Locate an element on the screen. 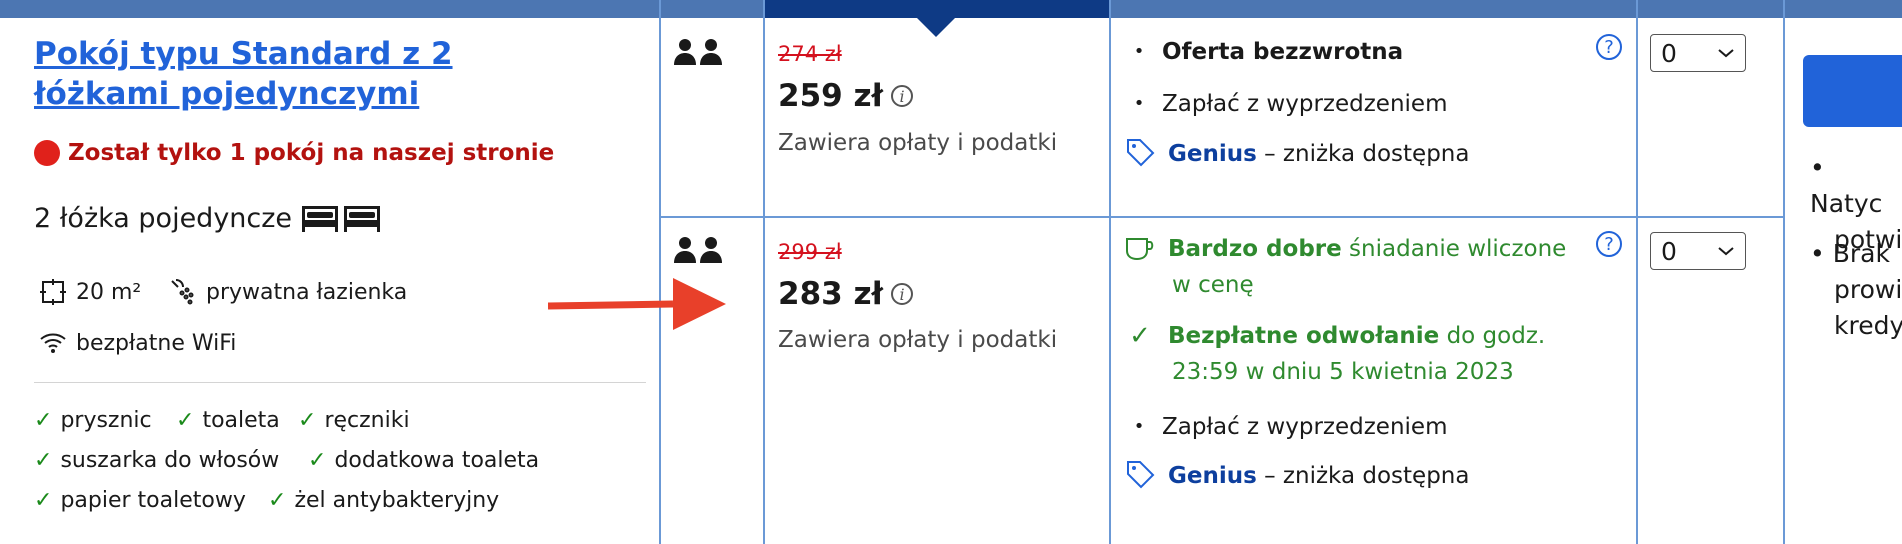  beds-text: 2 łóżka pojedyncze is located at coordinates (163, 218).